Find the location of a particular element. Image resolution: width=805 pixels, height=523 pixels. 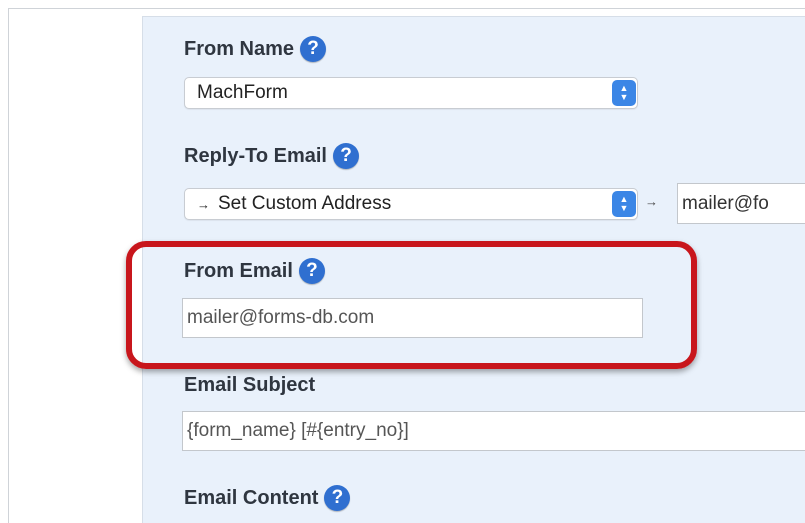

email-subject-input: {form_name} [#{entry_no}] is located at coordinates (493, 431).